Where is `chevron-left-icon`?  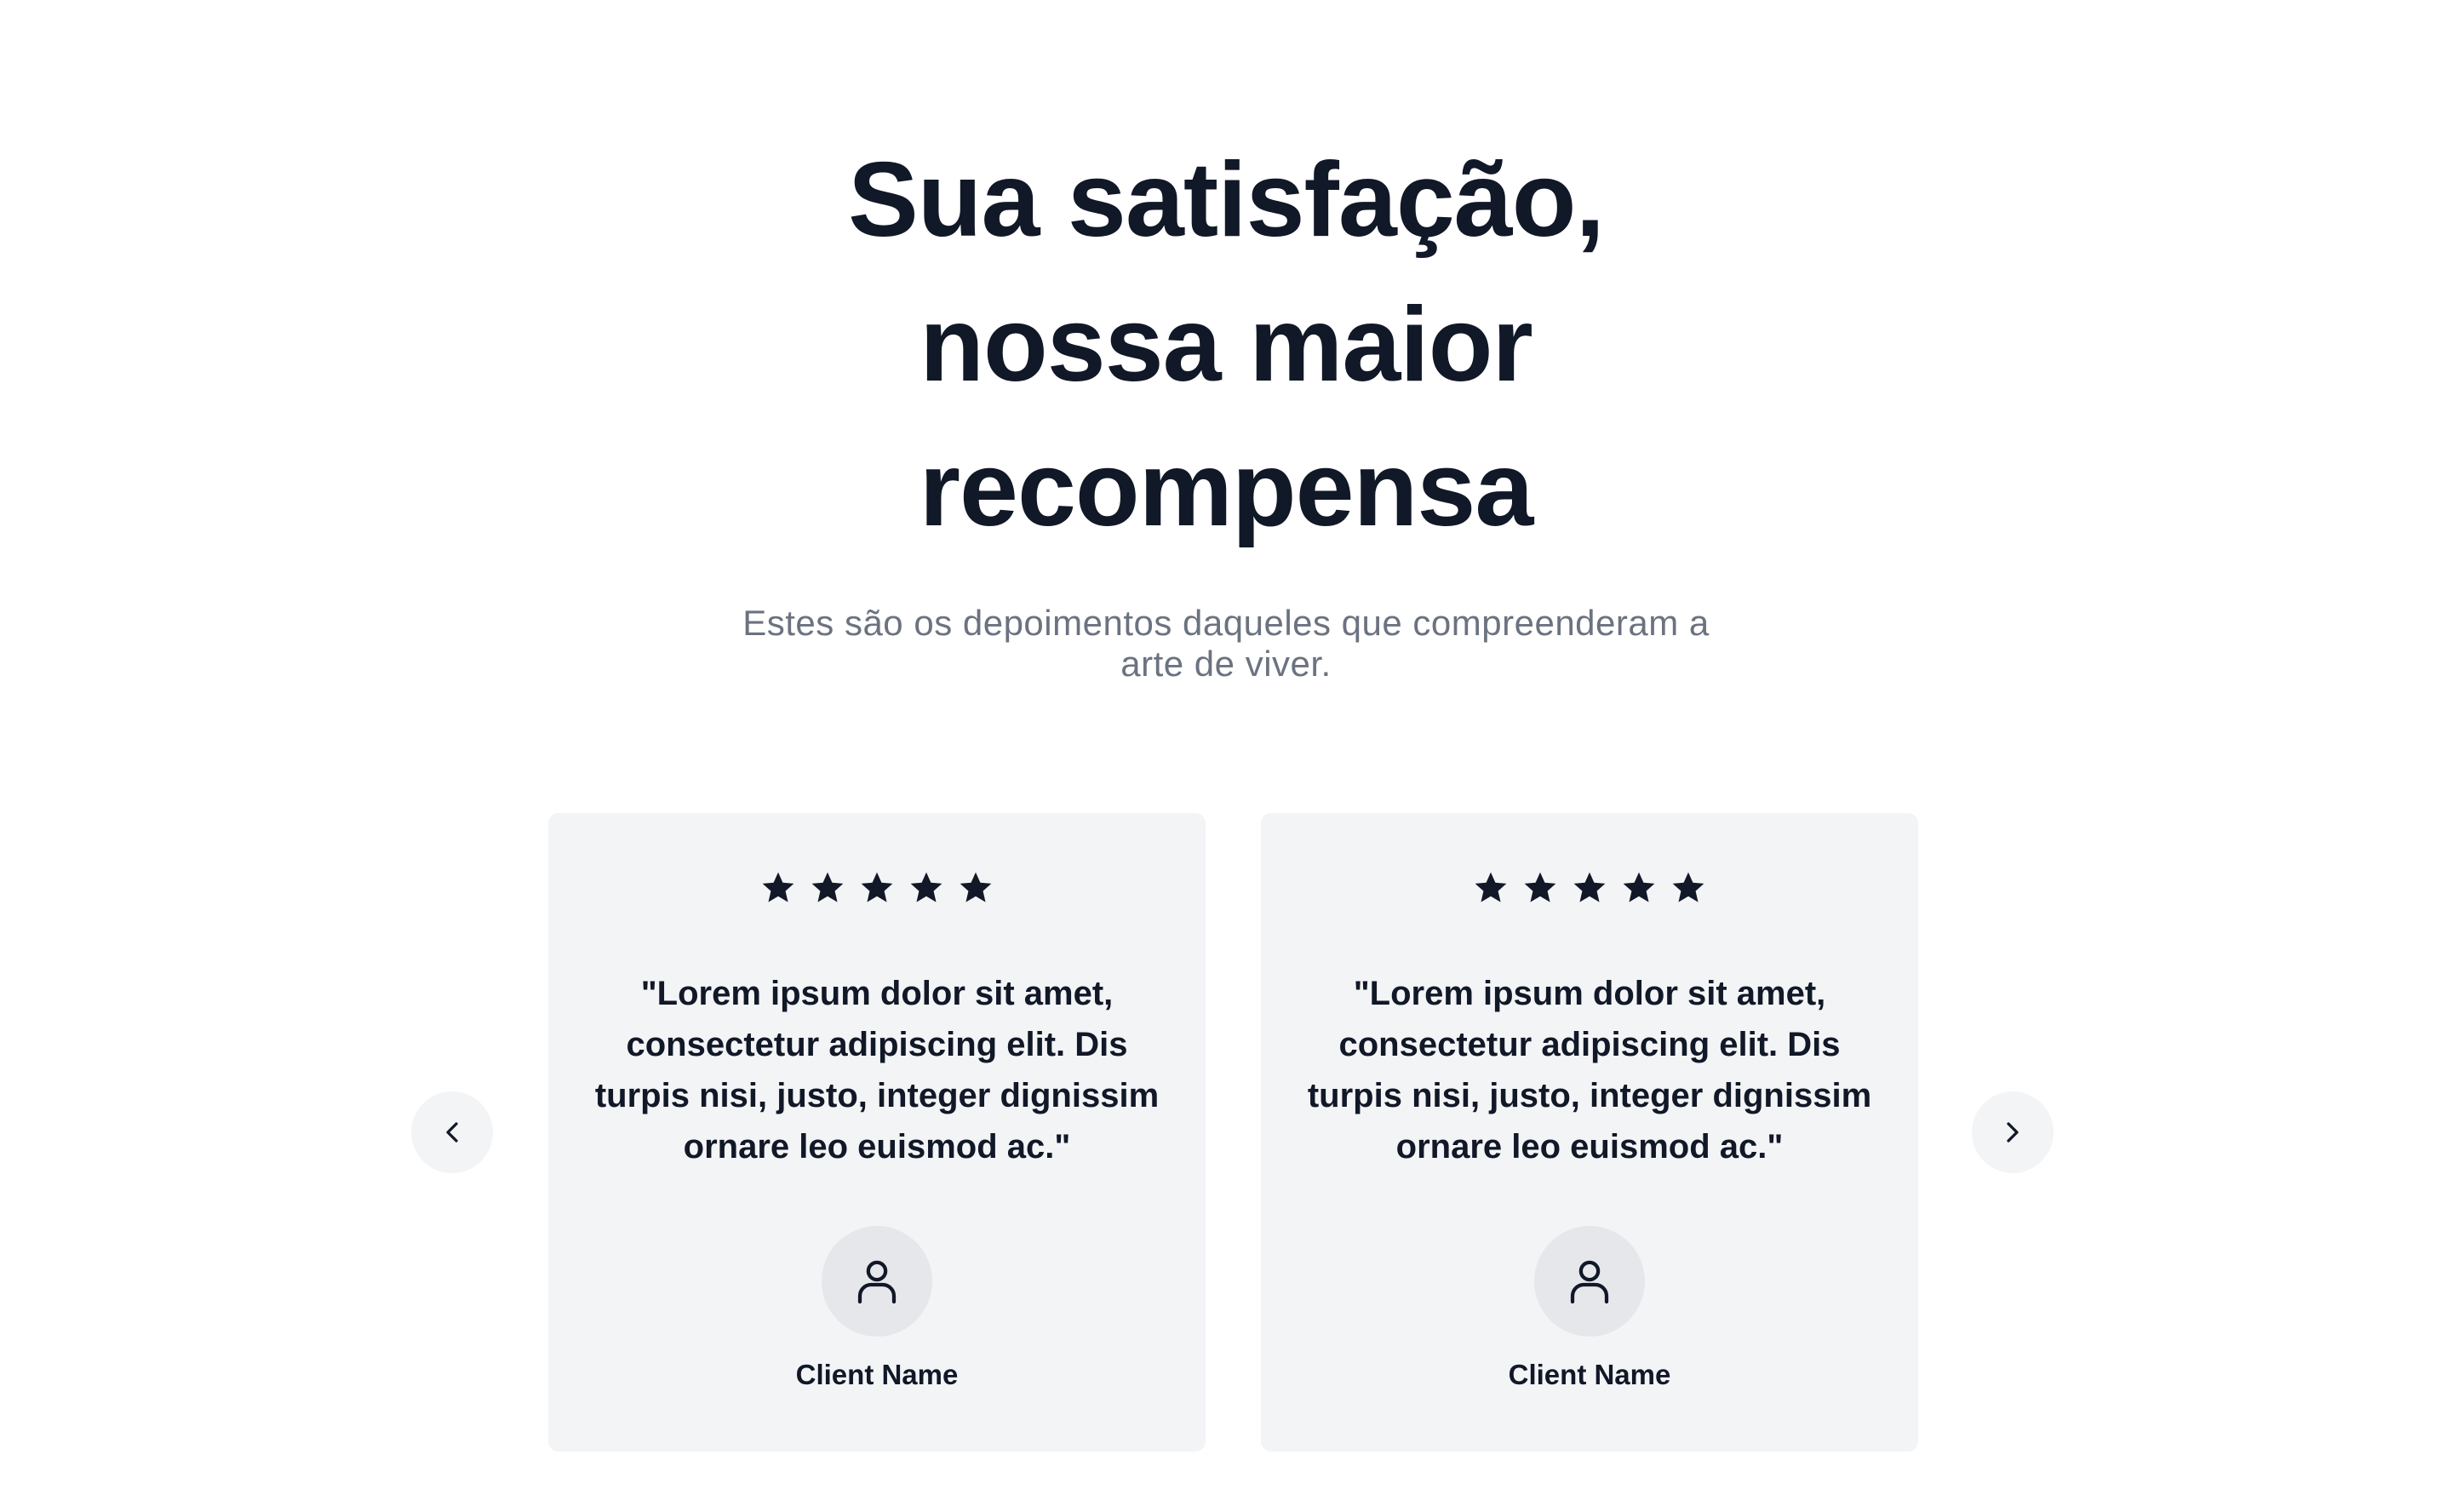 chevron-left-icon is located at coordinates (452, 1132).